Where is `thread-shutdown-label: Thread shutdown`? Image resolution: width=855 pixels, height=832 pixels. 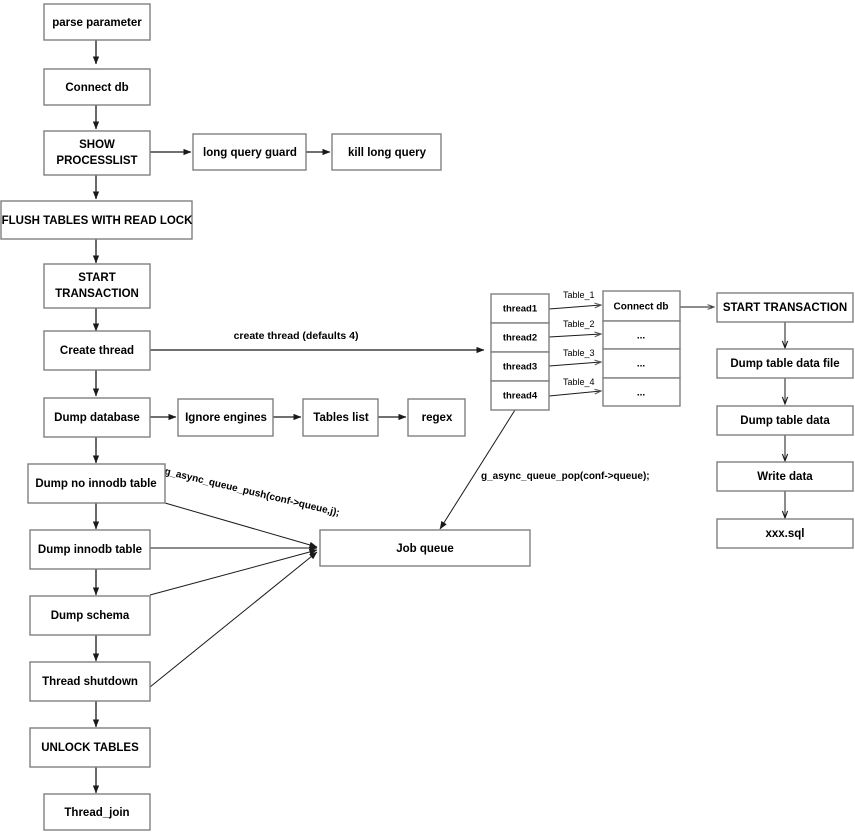 thread-shutdown-label: Thread shutdown is located at coordinates (90, 682).